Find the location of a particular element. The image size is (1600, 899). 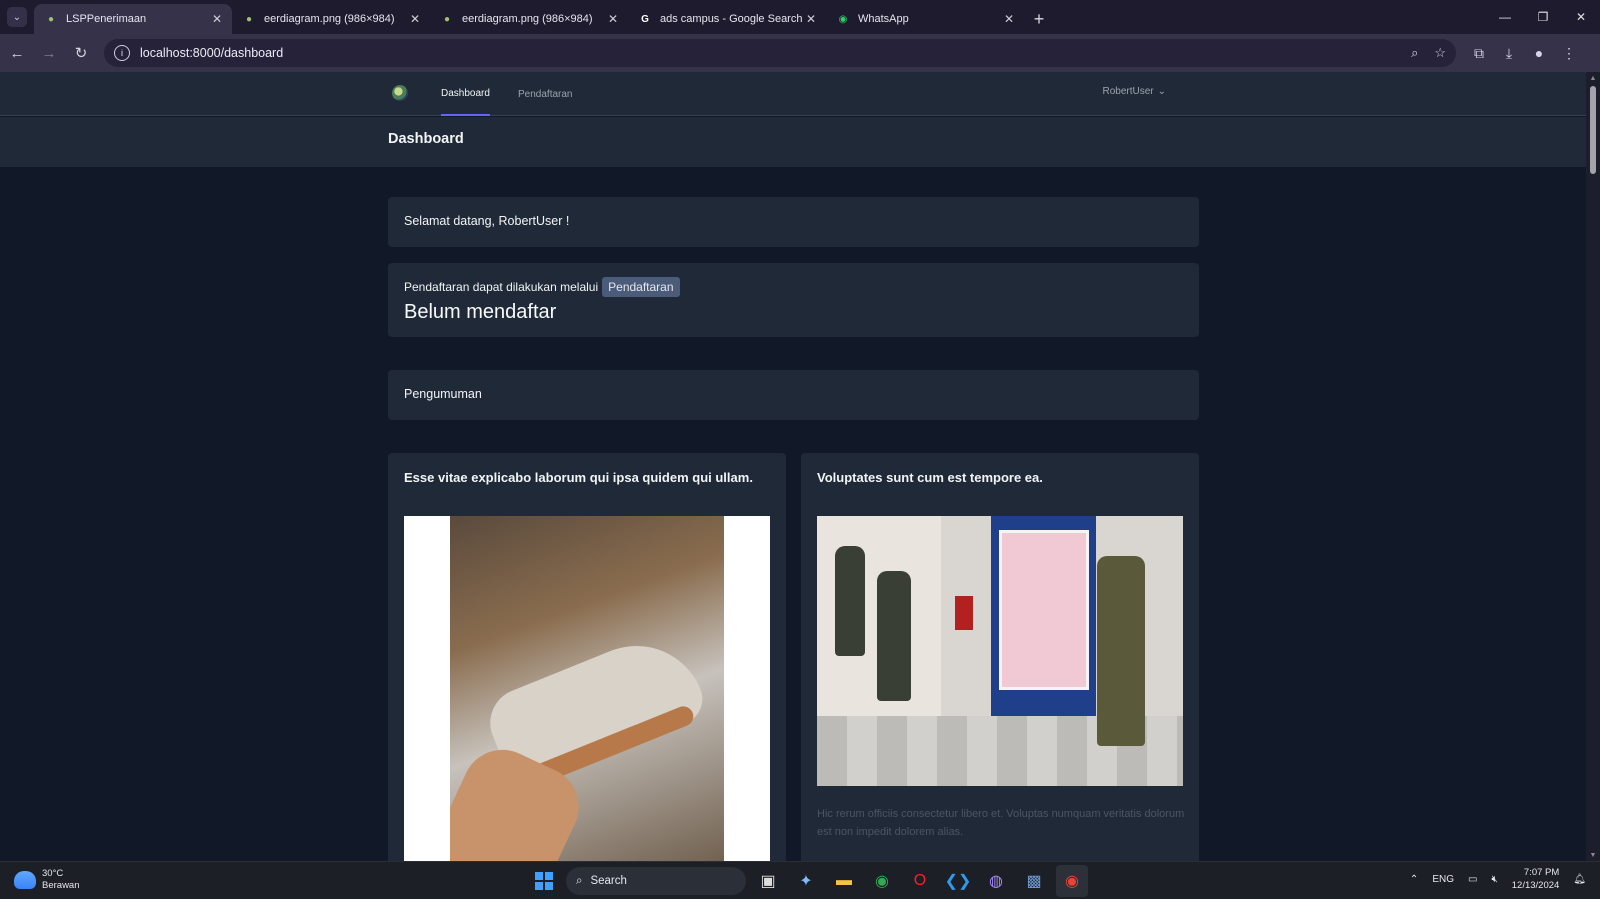

welcome-text: Selamat datang, RobertUser ! is located at coordinates (487, 221).